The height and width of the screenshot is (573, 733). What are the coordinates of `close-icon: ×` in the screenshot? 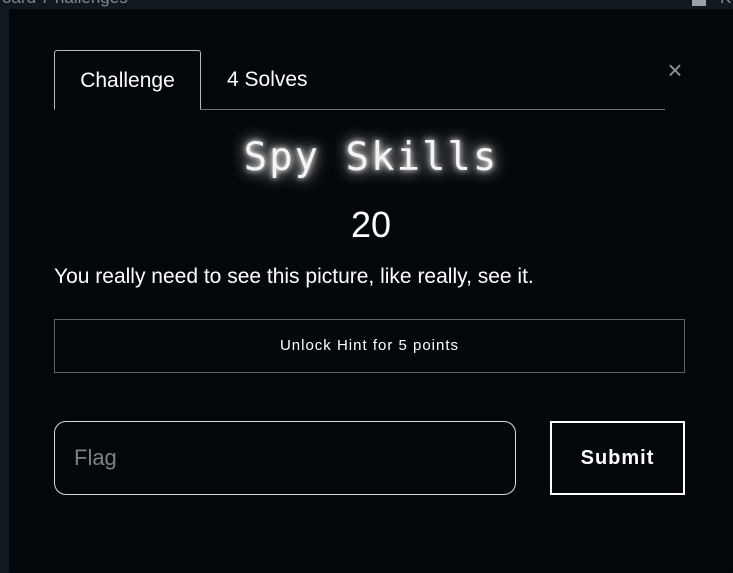 It's located at (675, 70).